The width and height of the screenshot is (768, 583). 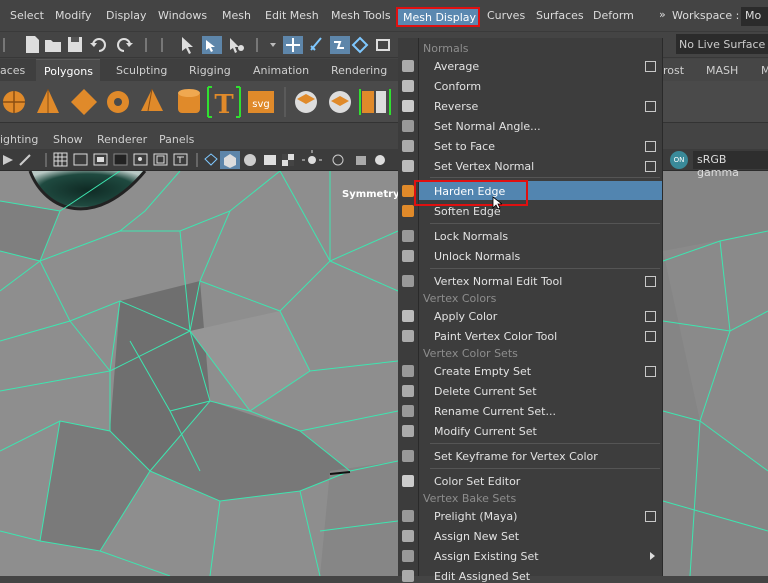 What do you see at coordinates (650, 336) in the screenshot?
I see `paint-vertex-color-options-box` at bounding box center [650, 336].